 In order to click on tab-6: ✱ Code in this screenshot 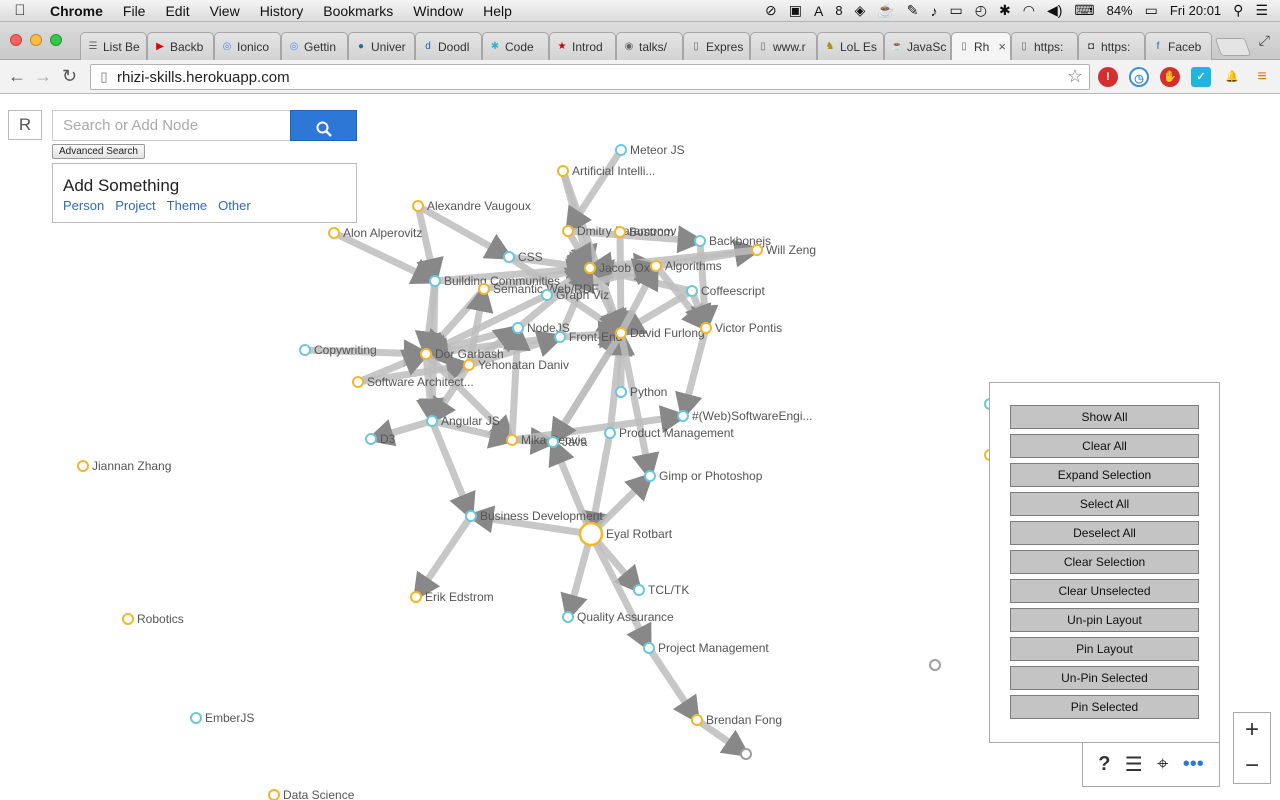, I will do `click(515, 46)`.